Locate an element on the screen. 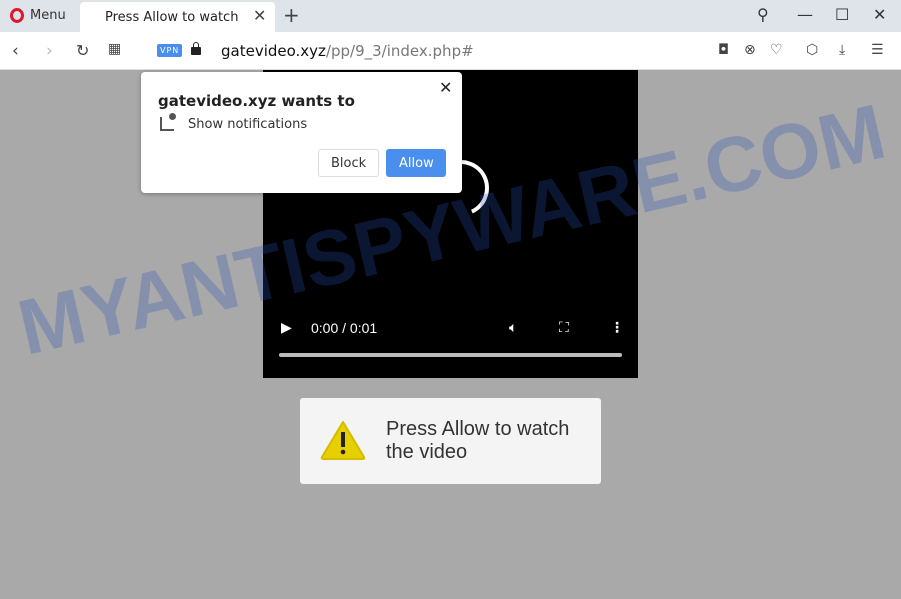  minimize-icon: — is located at coordinates (805, 14).